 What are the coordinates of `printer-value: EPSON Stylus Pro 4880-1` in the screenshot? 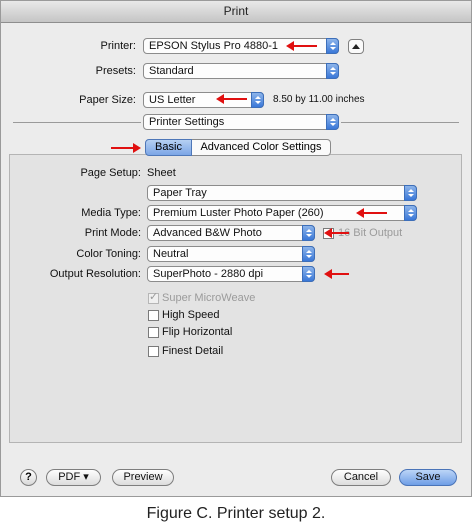 It's located at (214, 46).